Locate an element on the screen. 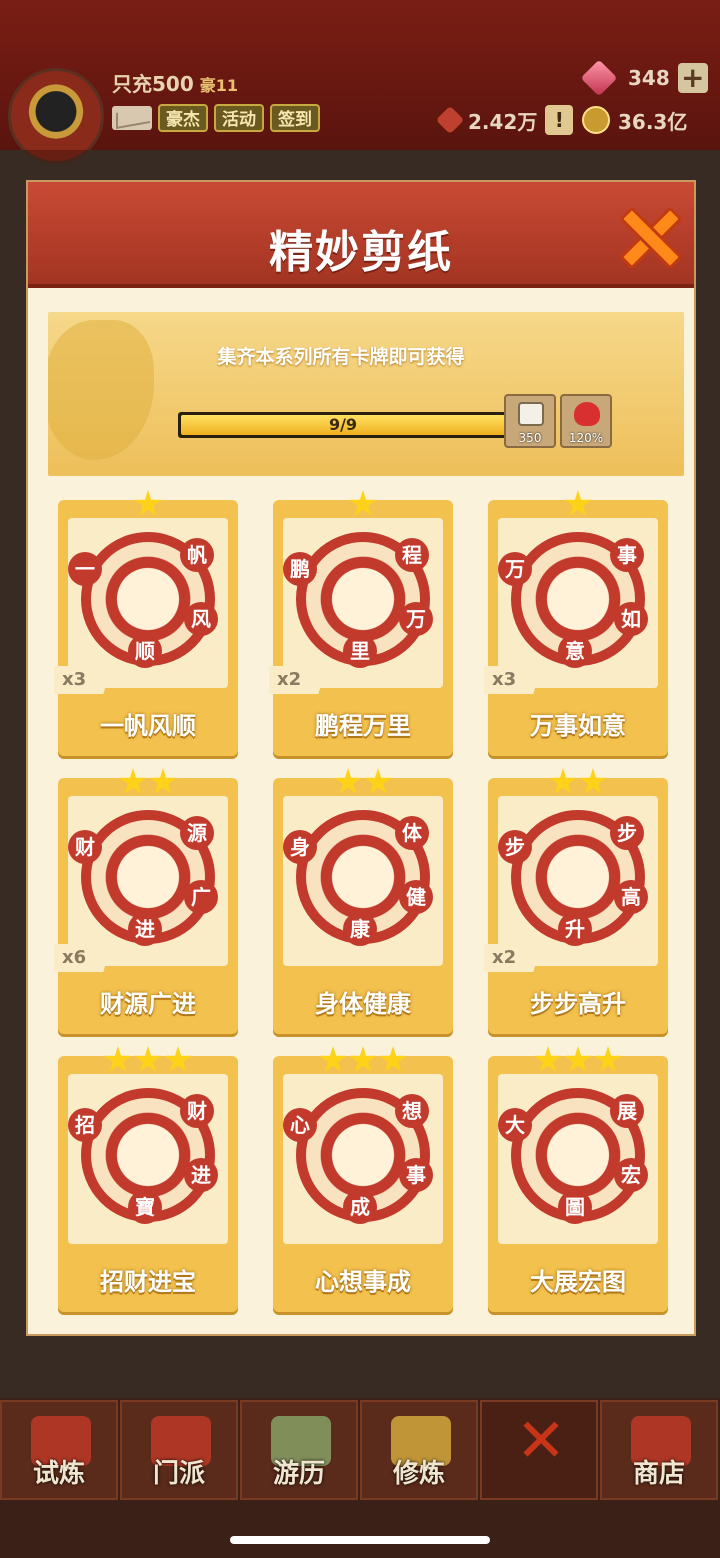 This screenshot has width=720, height=1558. vip-level: 豪11 is located at coordinates (219, 85).